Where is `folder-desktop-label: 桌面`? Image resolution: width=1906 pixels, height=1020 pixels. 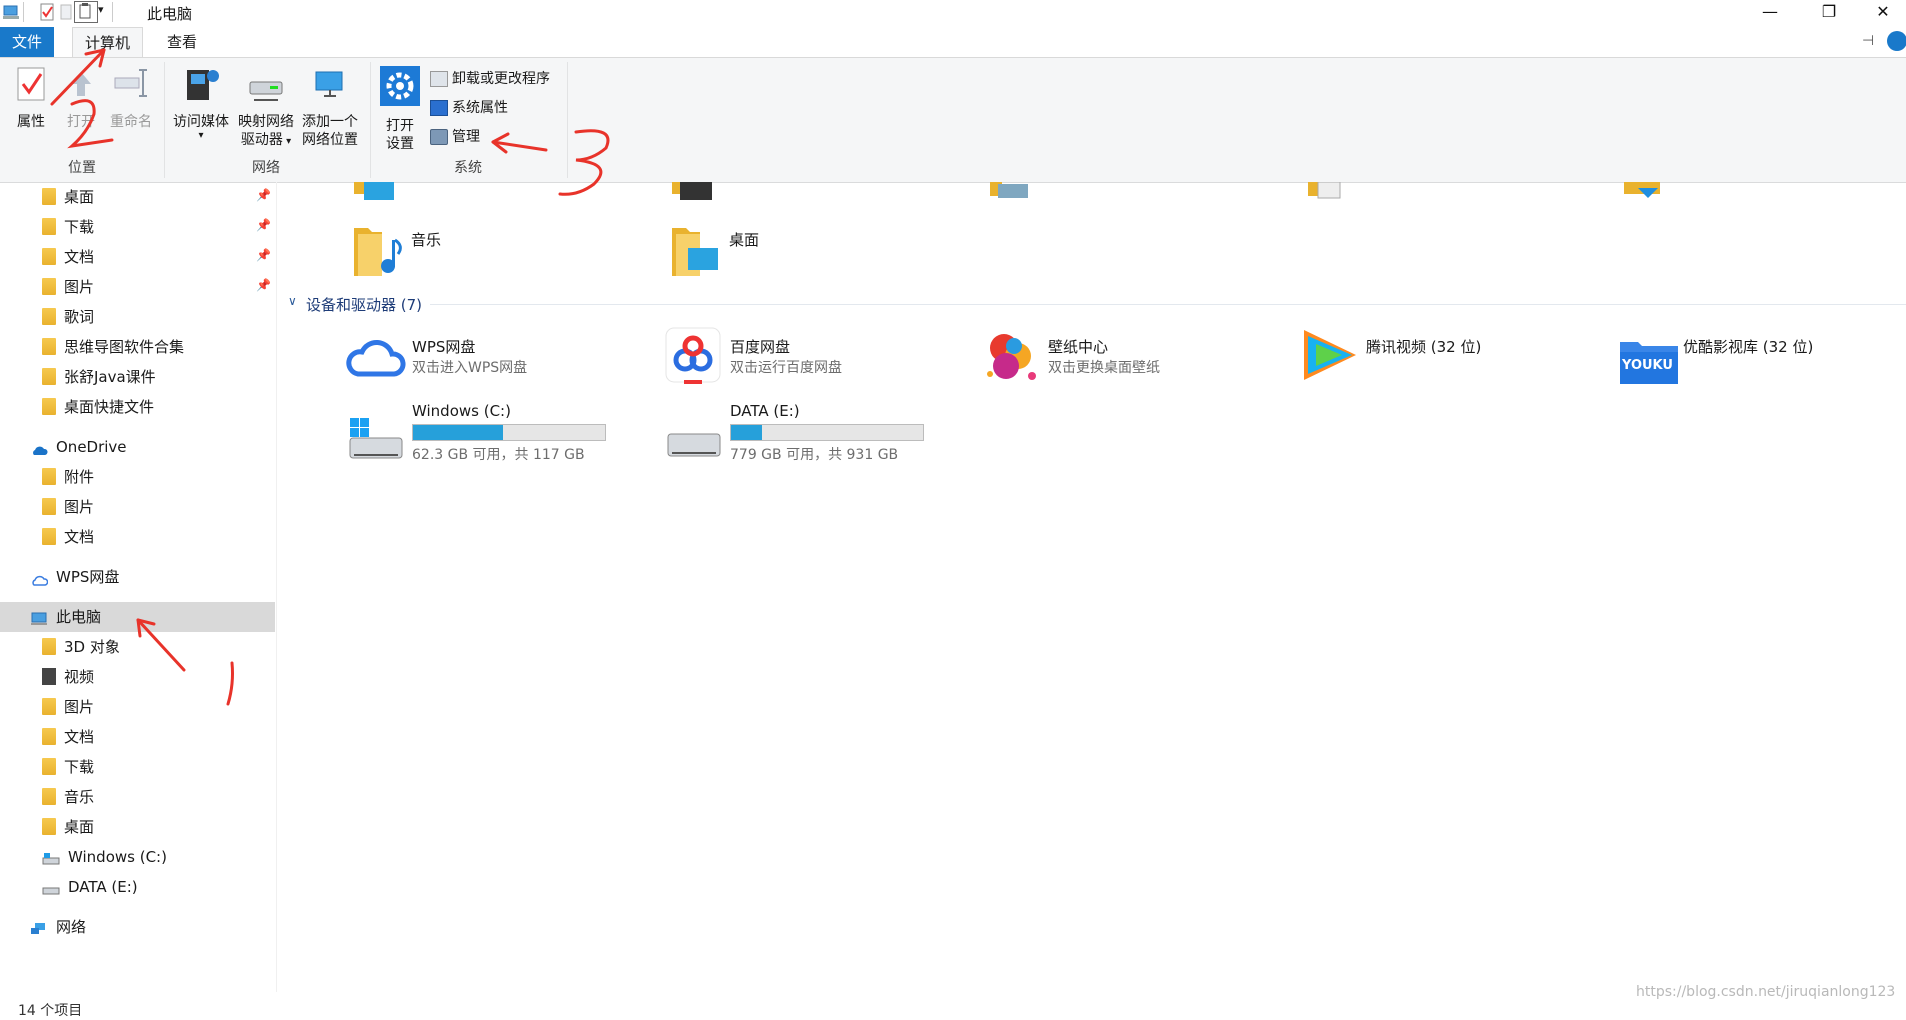 folder-desktop-label: 桌面 is located at coordinates (744, 239).